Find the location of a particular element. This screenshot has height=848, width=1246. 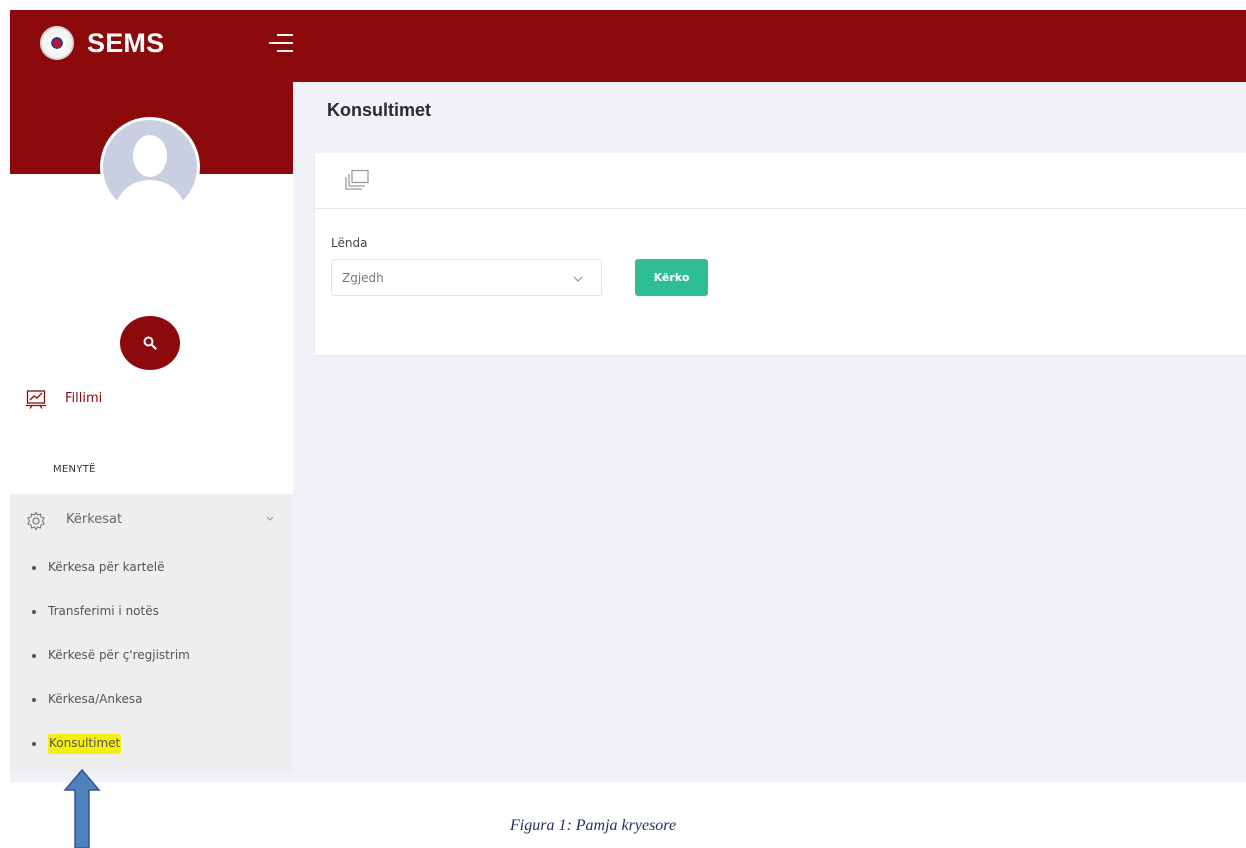

sidebar-item-kerkesat: Kërkesat is located at coordinates (151, 521).